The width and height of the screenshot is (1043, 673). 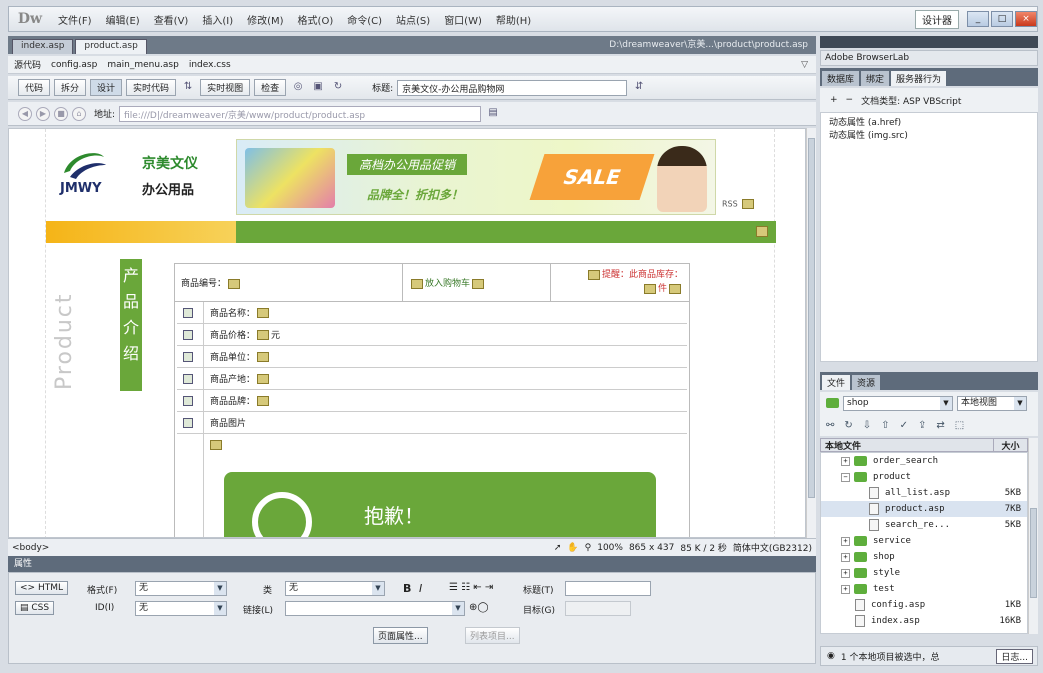 What do you see at coordinates (639, 88) in the screenshot?
I see `file-management-icon: ⇵` at bounding box center [639, 88].